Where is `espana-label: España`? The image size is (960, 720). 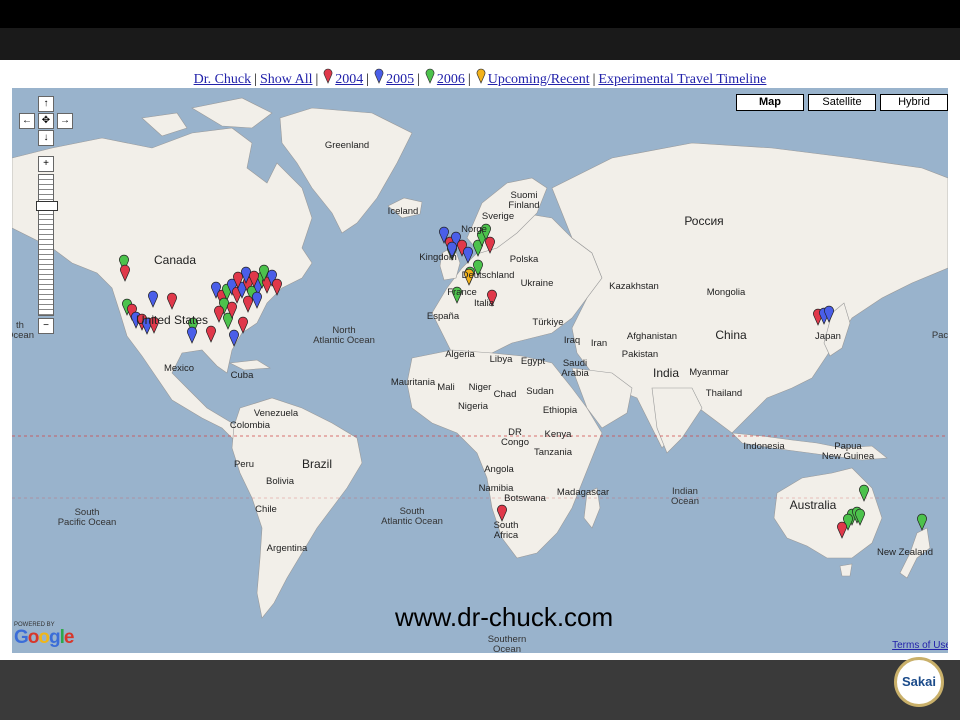 espana-label: España is located at coordinates (443, 316).